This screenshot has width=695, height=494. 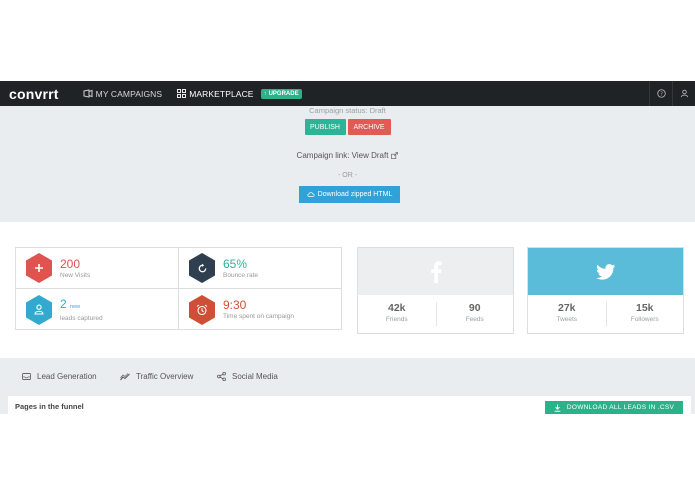 What do you see at coordinates (26, 376) in the screenshot?
I see `inbox-icon` at bounding box center [26, 376].